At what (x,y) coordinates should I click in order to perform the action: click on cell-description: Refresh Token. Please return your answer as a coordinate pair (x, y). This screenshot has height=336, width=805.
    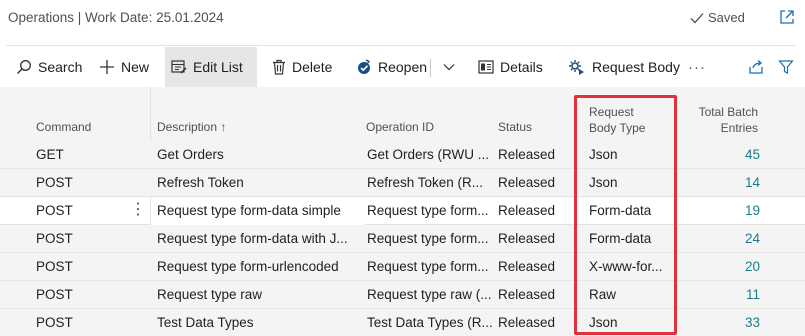
    Looking at the image, I should click on (259, 183).